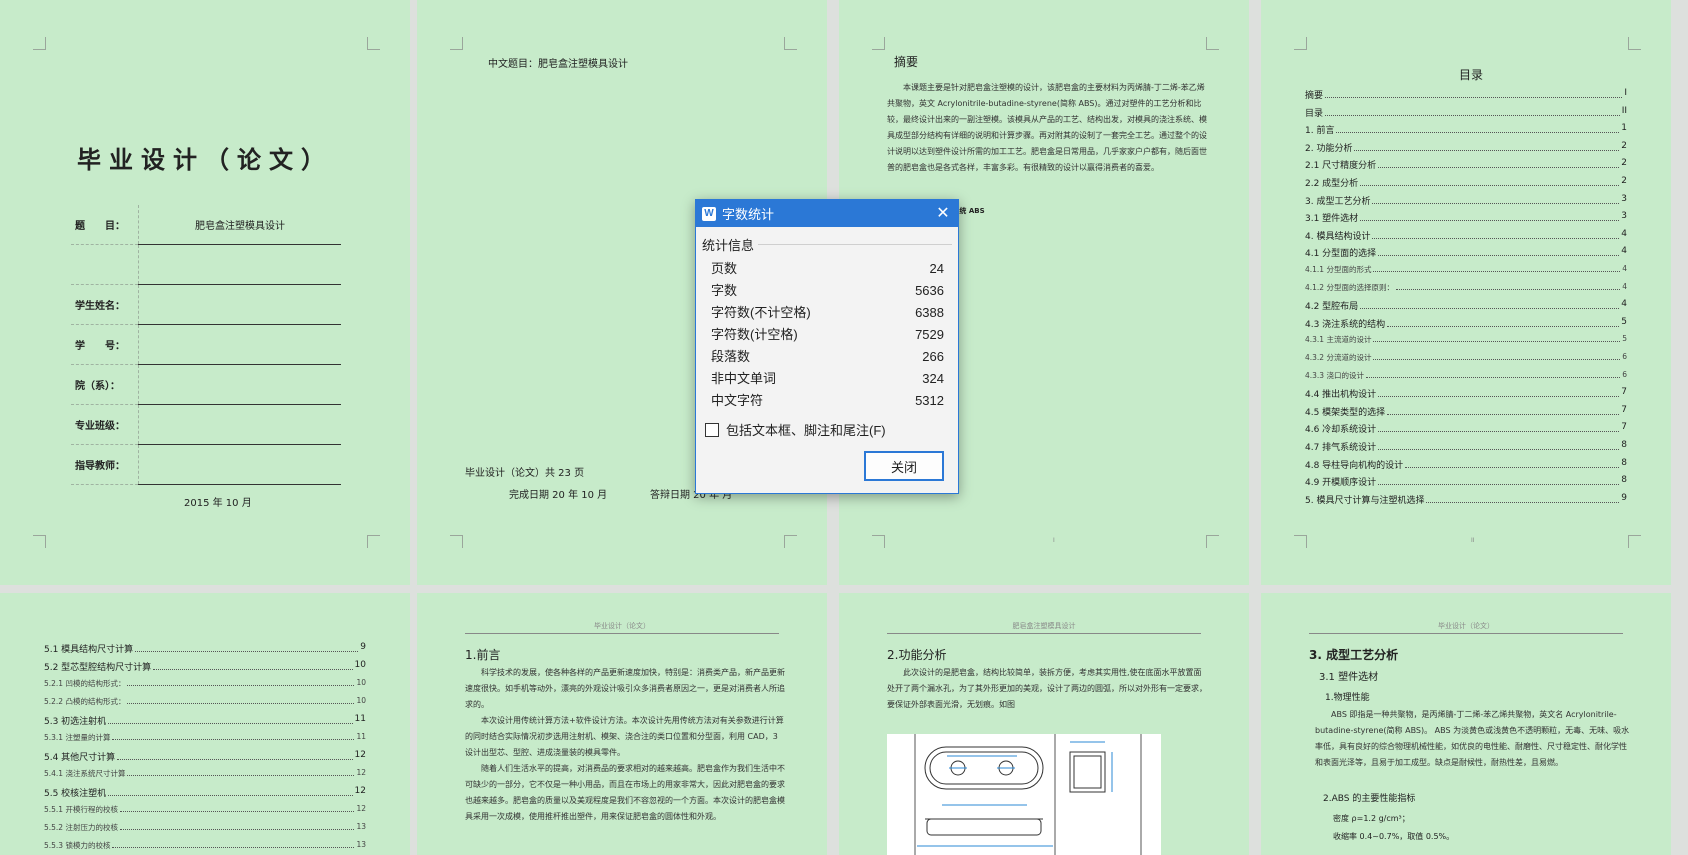 This screenshot has width=1688, height=855. What do you see at coordinates (1466, 481) in the screenshot?
I see `toc-entry: 4.9 开模顺序设计 8` at bounding box center [1466, 481].